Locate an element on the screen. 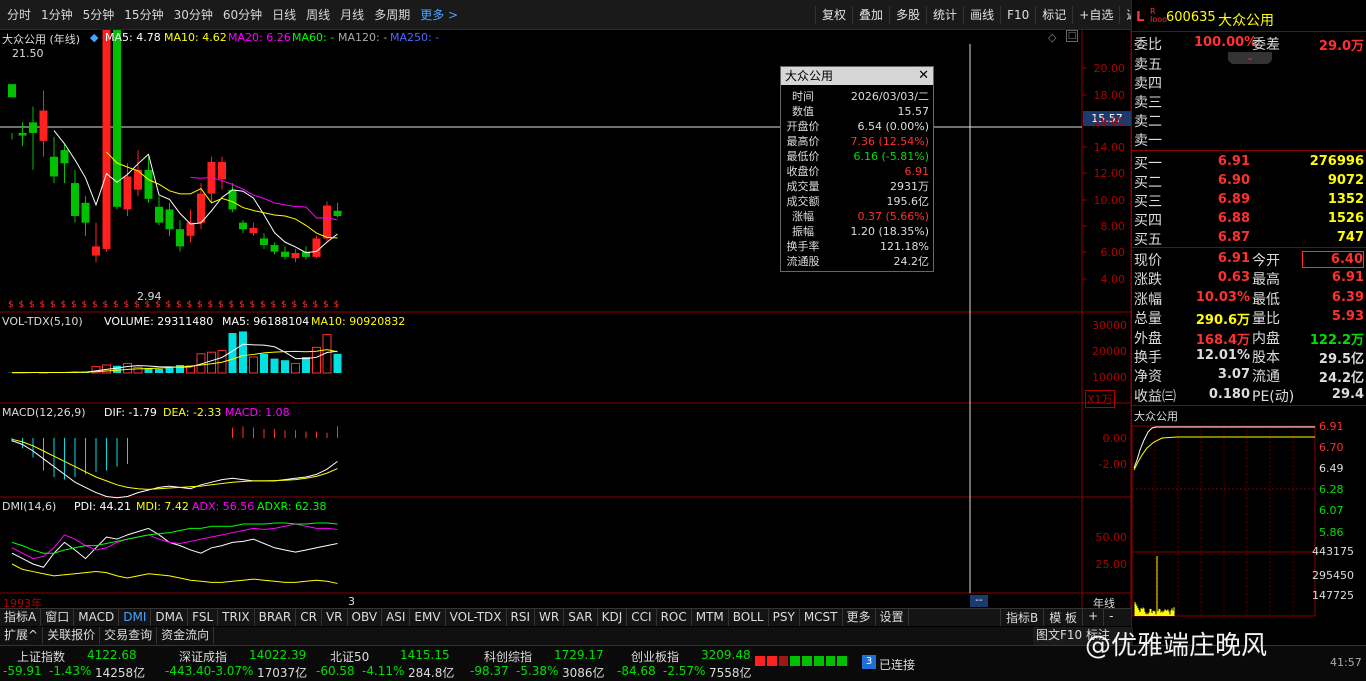 Image resolution: width=1366 pixels, height=681 pixels. tool-button-4: 画线 is located at coordinates (981, 15).